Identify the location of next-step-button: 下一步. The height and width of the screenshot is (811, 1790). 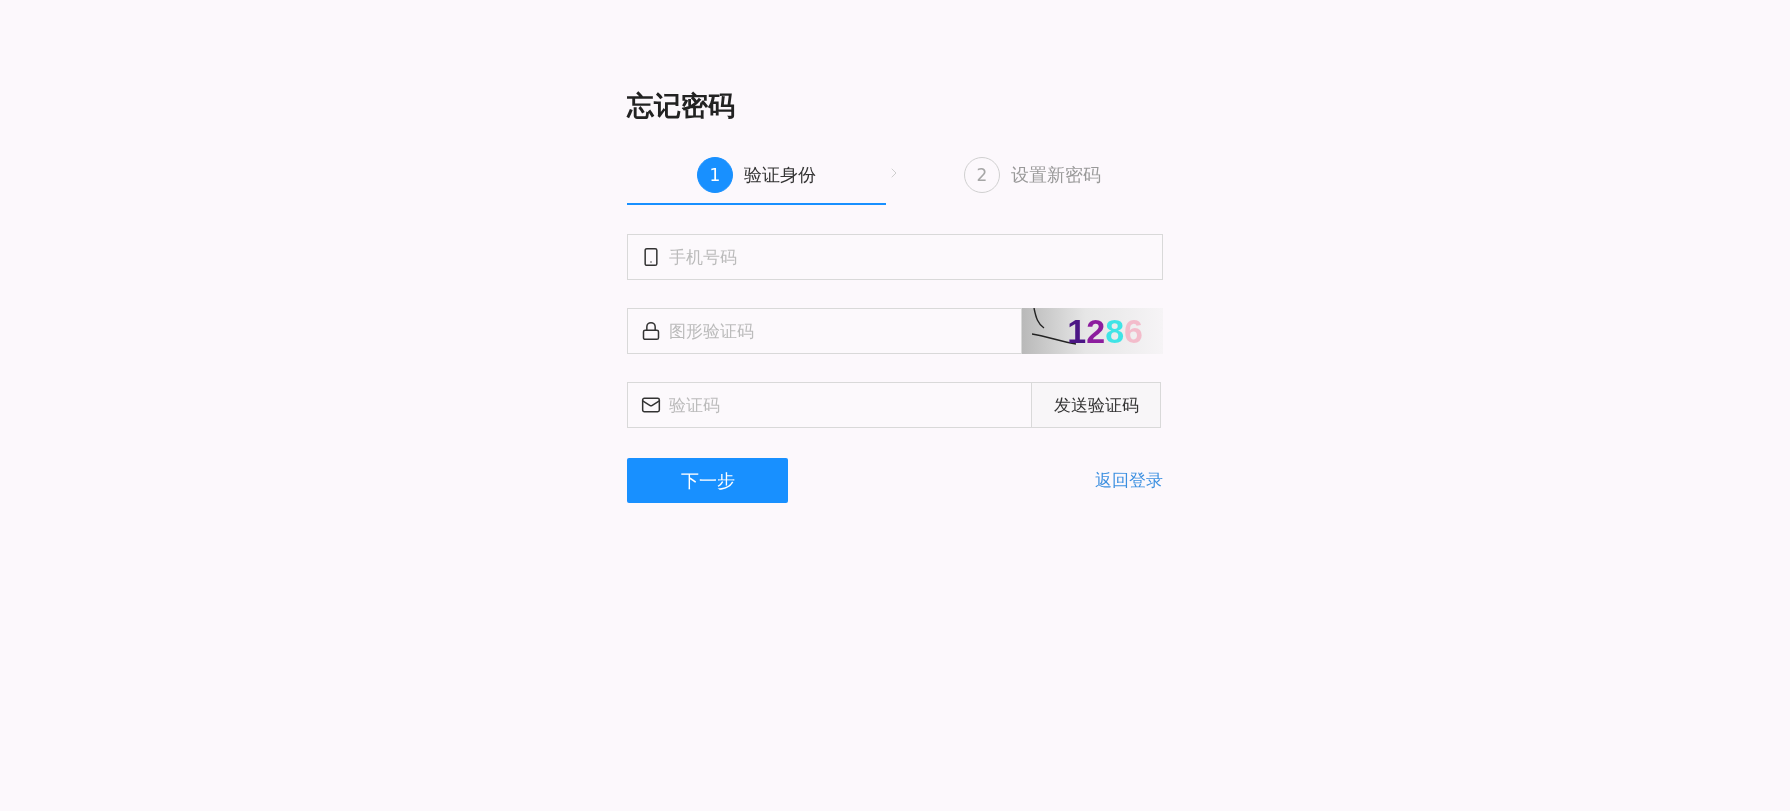
(707, 480).